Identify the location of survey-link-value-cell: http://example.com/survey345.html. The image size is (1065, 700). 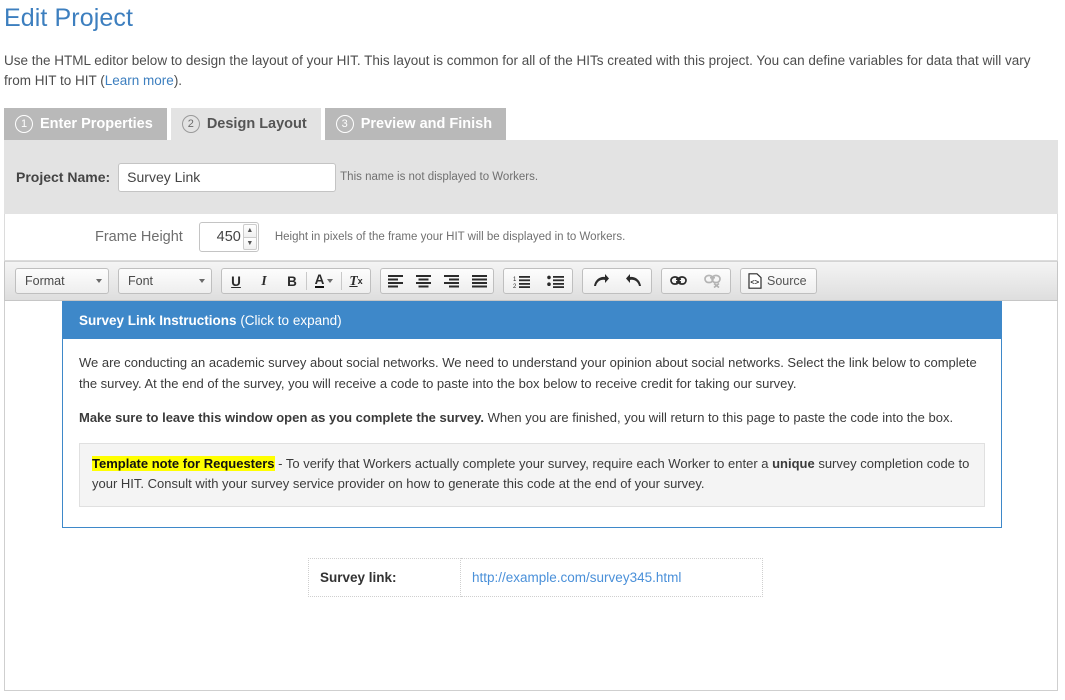
(611, 577).